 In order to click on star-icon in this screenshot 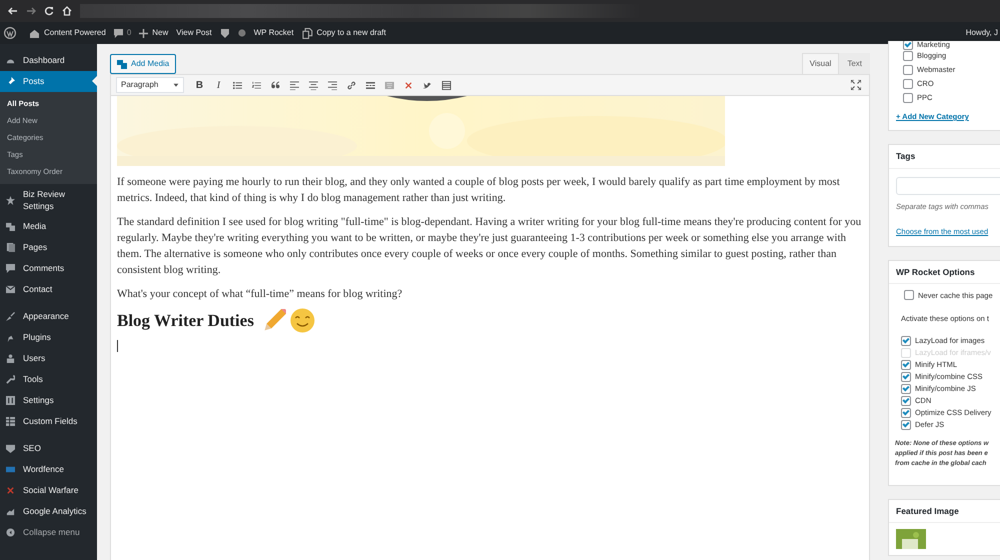, I will do `click(10, 200)`.